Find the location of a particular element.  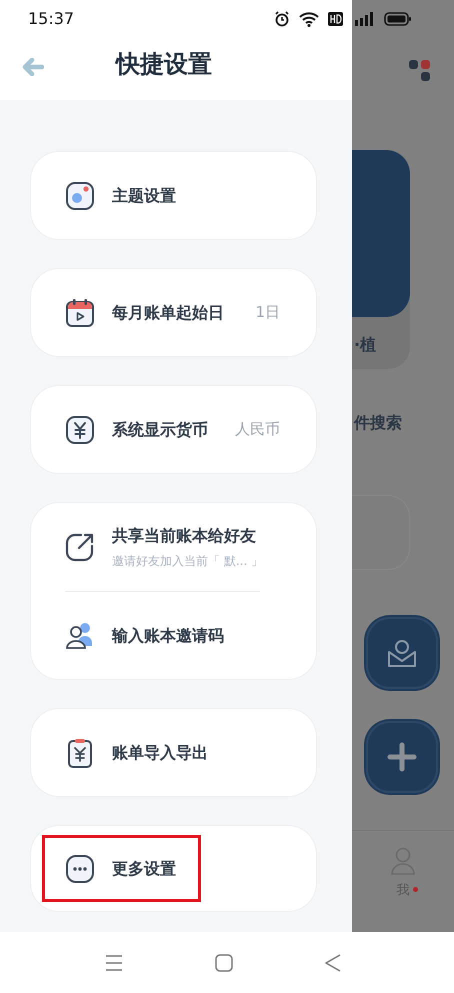

home-icon is located at coordinates (224, 963).